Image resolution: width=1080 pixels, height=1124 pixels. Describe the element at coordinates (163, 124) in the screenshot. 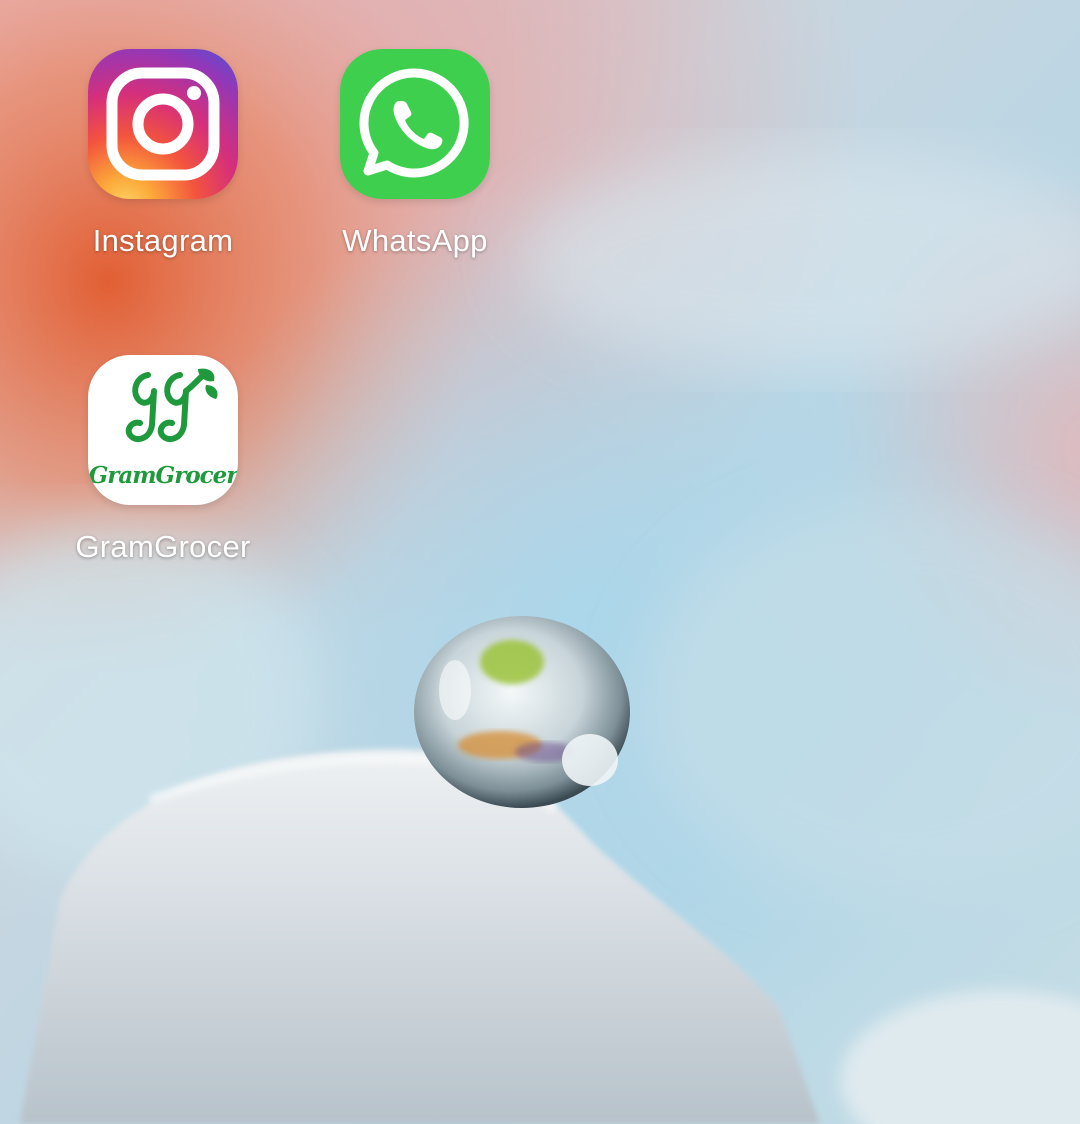

I see `instagram-icon` at that location.